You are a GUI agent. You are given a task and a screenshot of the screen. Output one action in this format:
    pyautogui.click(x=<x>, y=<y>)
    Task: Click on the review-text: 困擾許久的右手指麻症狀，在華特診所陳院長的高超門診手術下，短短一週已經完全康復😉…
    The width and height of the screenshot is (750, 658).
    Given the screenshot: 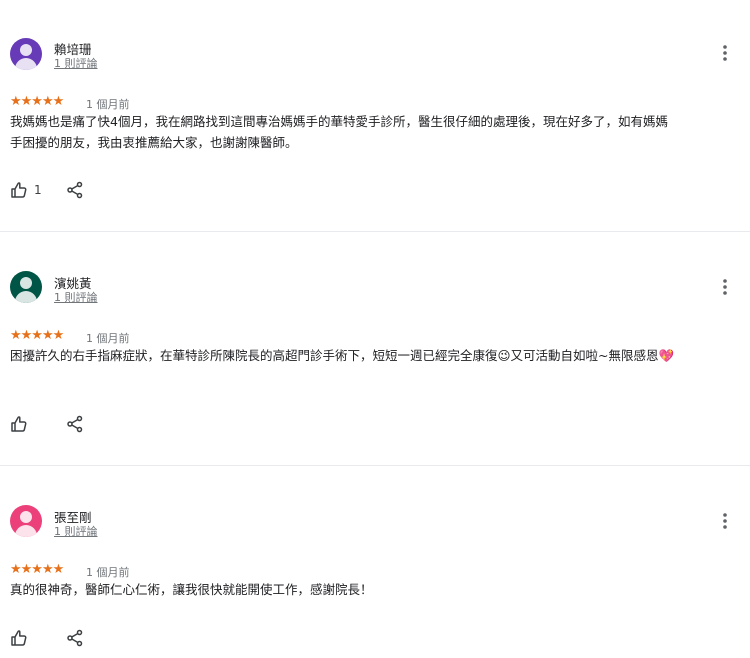 What is the action you would take?
    pyautogui.click(x=342, y=355)
    